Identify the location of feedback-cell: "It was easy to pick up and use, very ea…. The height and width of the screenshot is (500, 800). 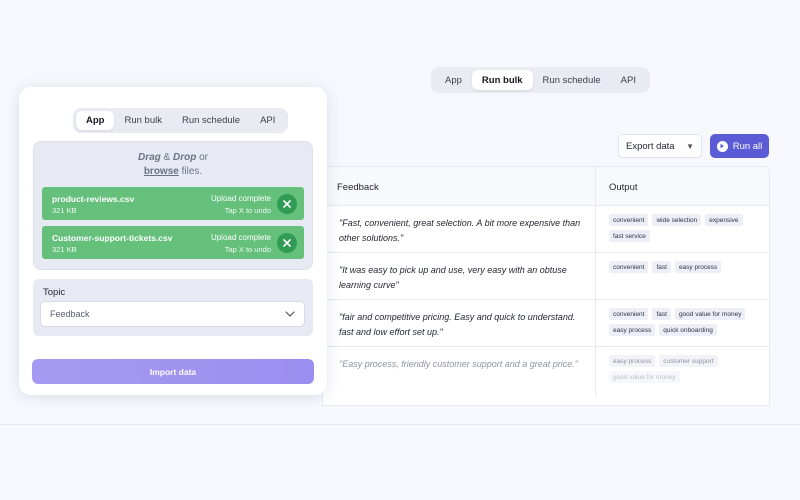
(459, 276).